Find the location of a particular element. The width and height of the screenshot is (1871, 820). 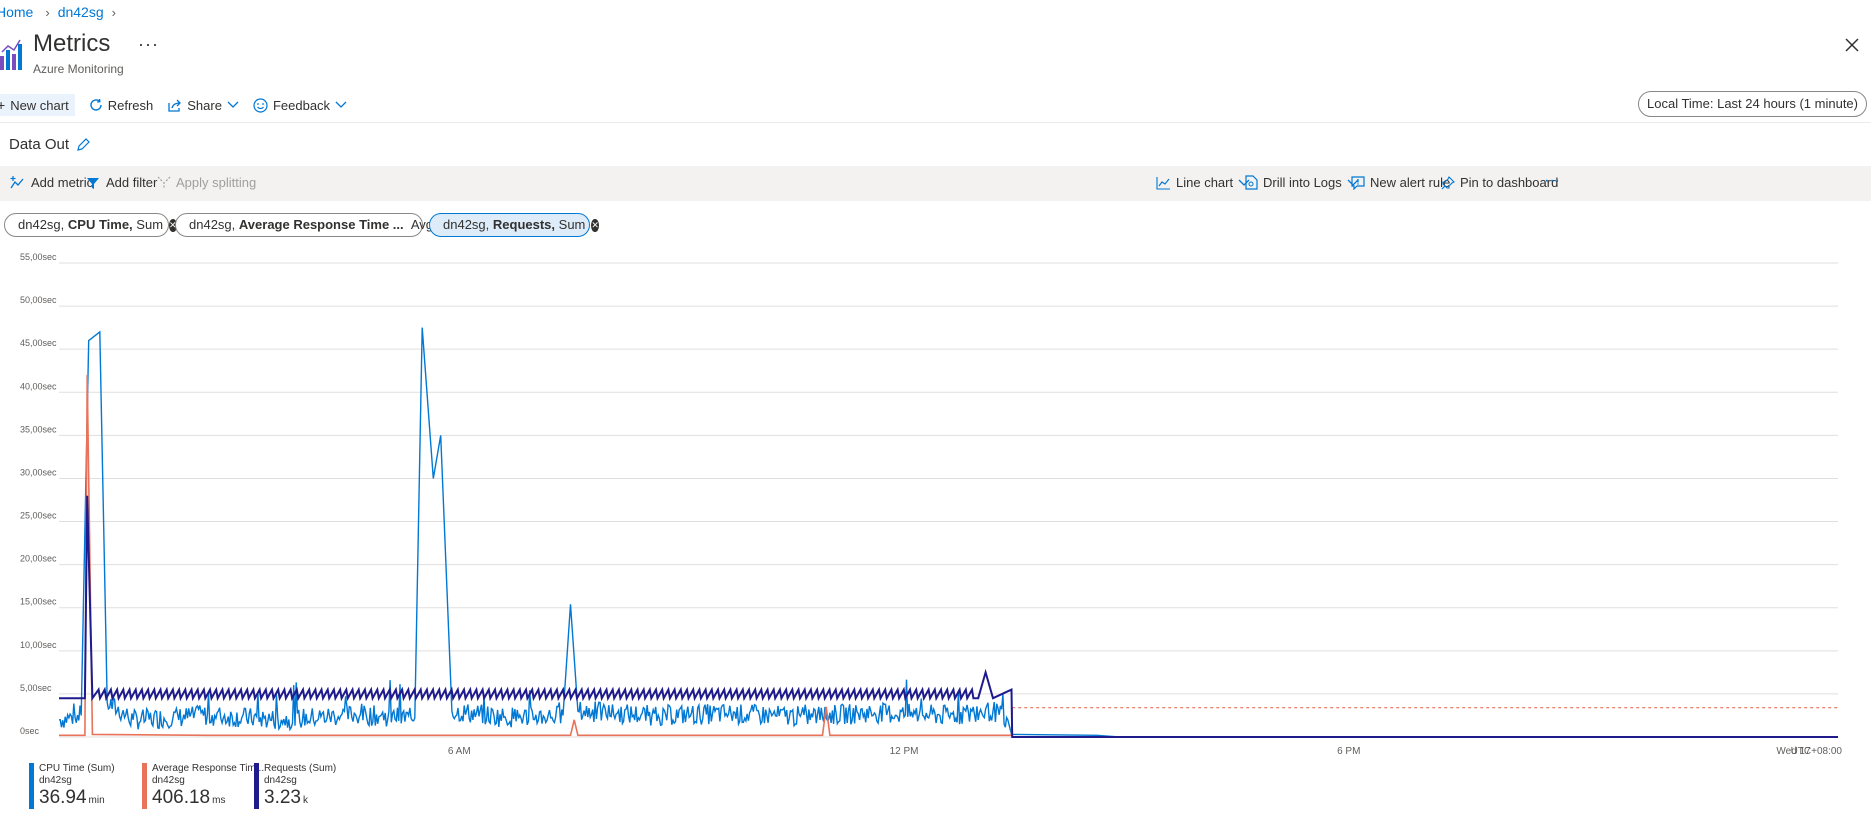

remove-metric-icon: ✕ is located at coordinates (595, 225).